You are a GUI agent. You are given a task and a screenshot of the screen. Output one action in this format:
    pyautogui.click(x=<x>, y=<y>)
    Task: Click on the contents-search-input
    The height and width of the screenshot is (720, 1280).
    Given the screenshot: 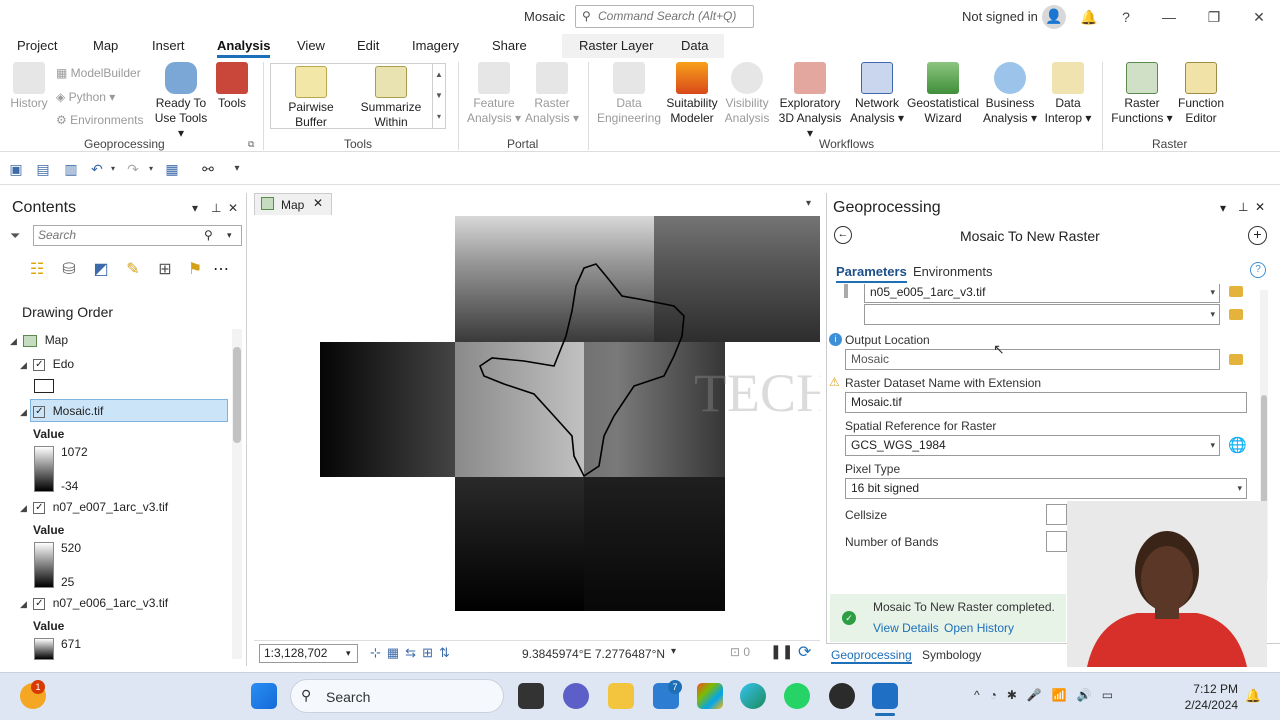 What is the action you would take?
    pyautogui.click(x=118, y=235)
    